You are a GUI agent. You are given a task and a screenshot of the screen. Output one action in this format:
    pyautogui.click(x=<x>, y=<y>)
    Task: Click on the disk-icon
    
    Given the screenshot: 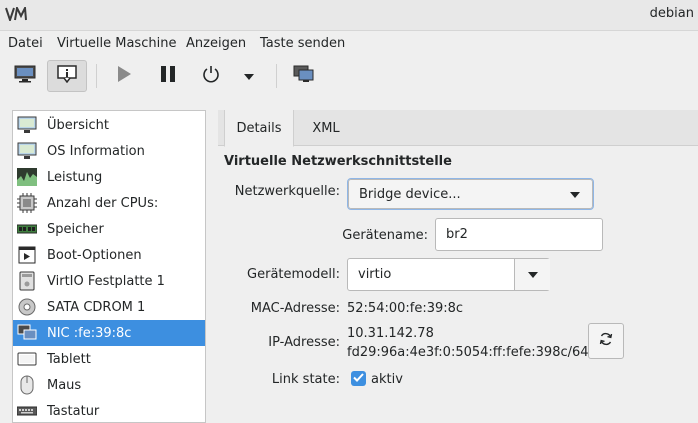 What is the action you would take?
    pyautogui.click(x=27, y=281)
    